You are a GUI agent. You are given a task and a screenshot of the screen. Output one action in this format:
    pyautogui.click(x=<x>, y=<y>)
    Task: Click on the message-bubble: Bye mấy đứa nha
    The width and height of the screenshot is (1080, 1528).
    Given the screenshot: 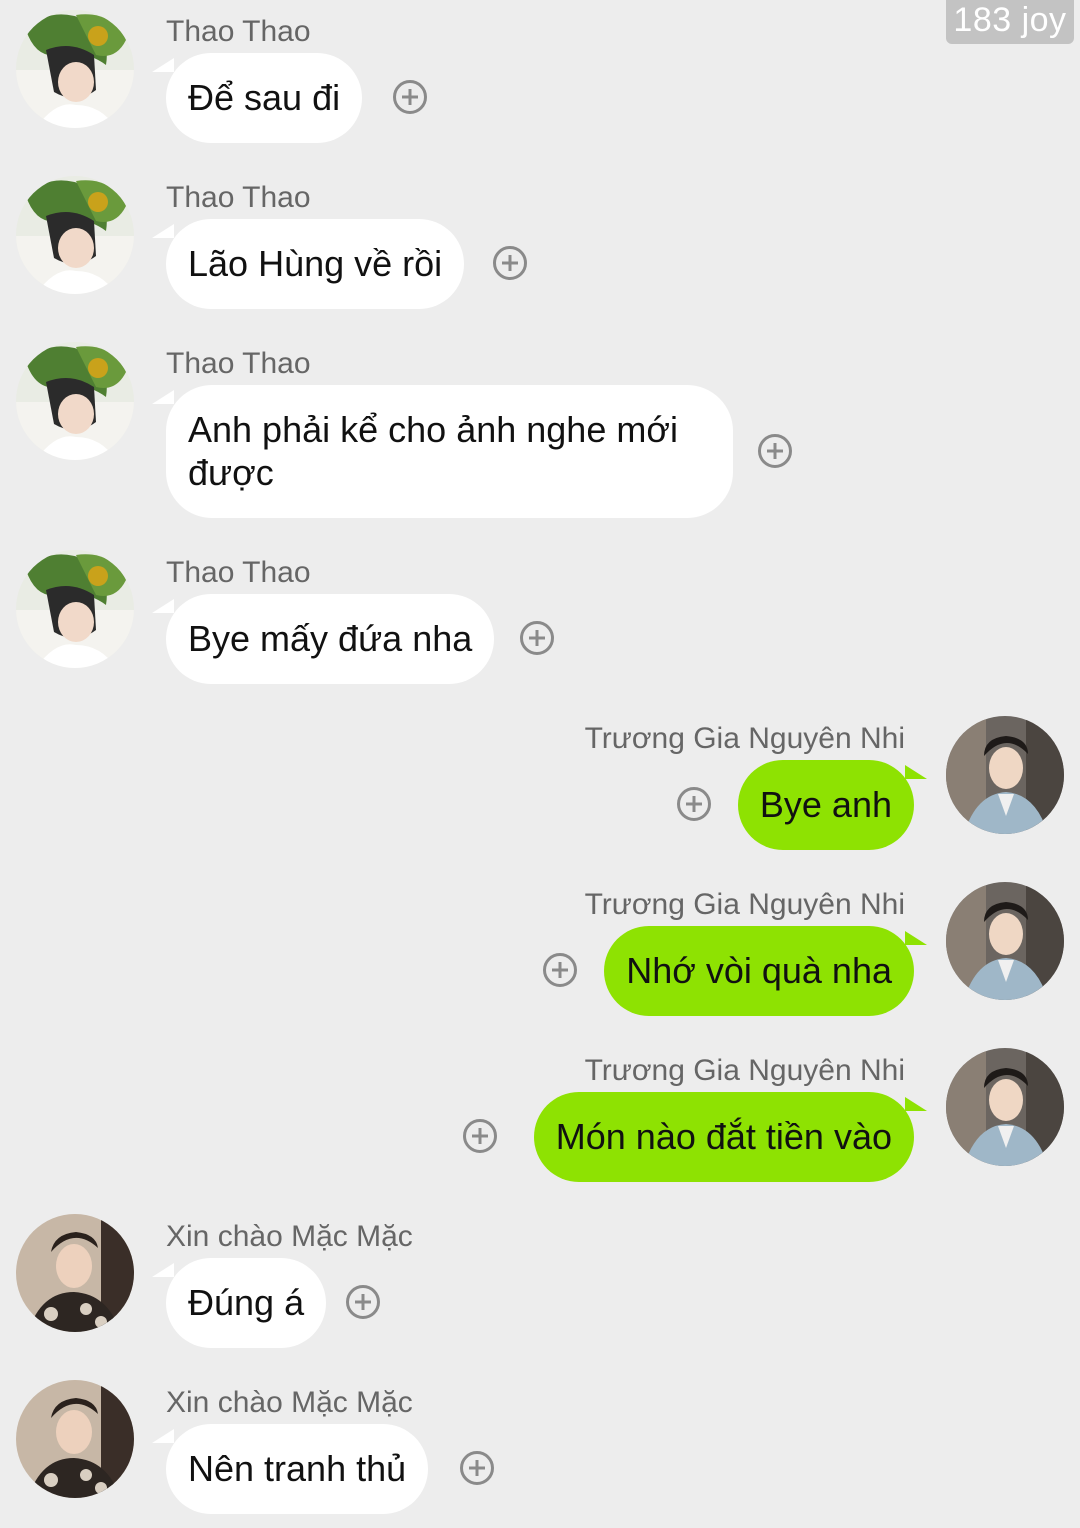 What is the action you would take?
    pyautogui.click(x=330, y=639)
    